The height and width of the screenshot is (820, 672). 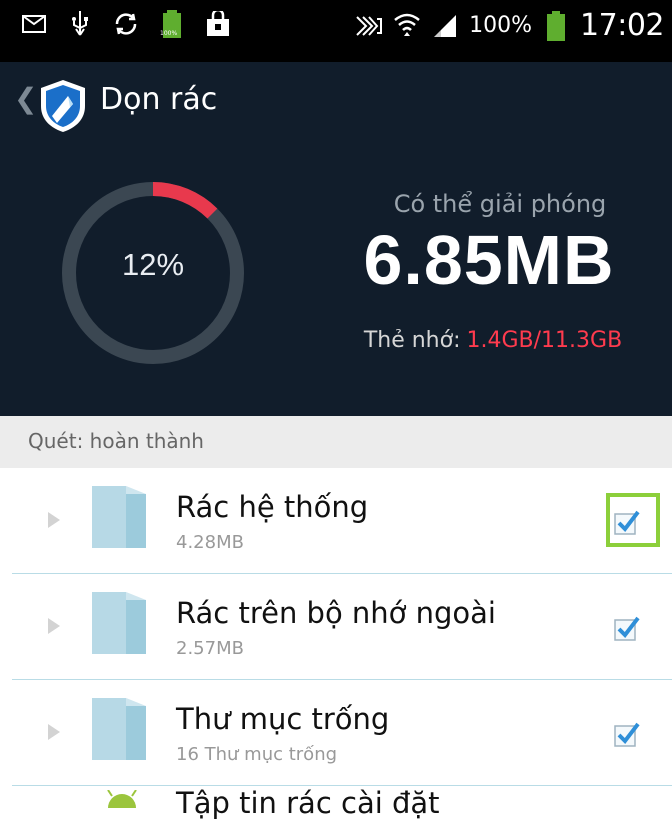 What do you see at coordinates (544, 340) in the screenshot?
I see `storage-value: 1.4GB/11.3GB` at bounding box center [544, 340].